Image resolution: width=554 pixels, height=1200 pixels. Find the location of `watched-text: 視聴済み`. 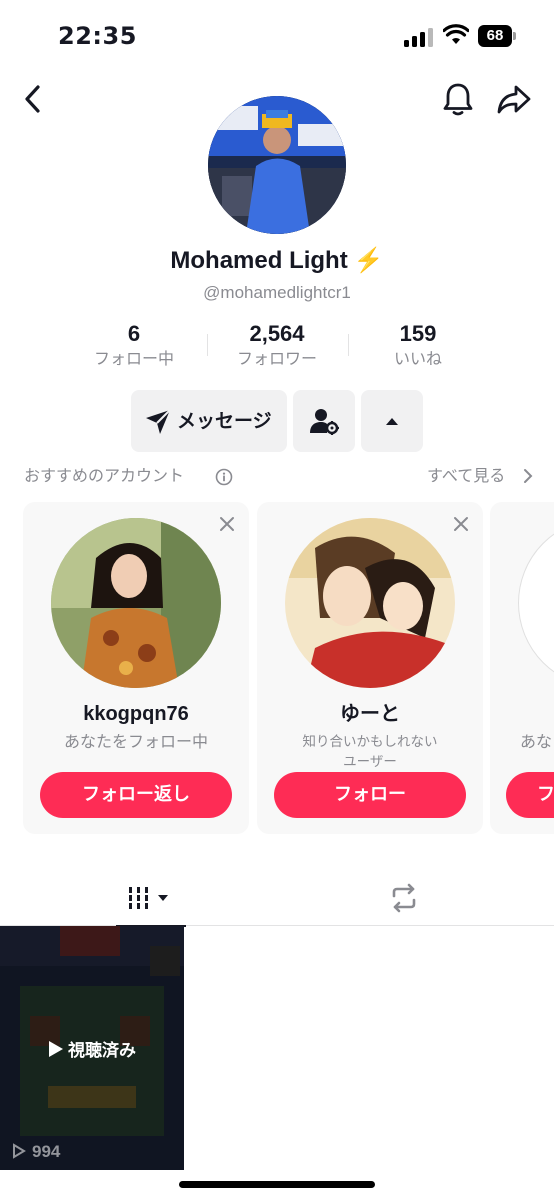

watched-text: 視聴済み is located at coordinates (102, 1051).